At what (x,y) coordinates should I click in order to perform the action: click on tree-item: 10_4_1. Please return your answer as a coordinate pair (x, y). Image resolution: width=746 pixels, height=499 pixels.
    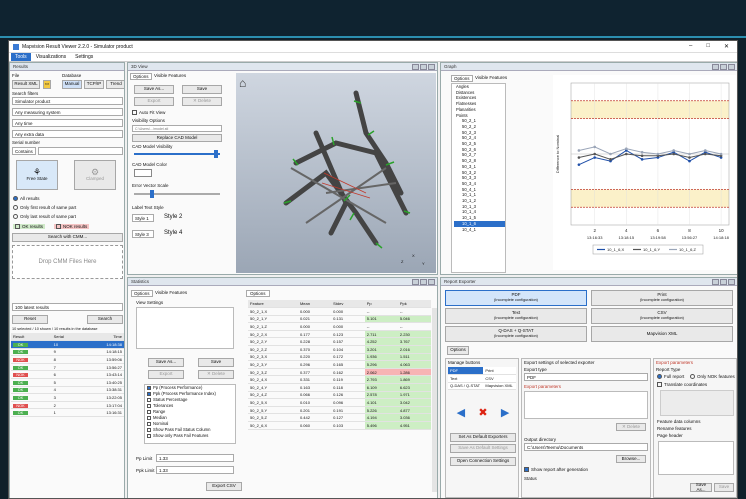
    Looking at the image, I should click on (479, 230).